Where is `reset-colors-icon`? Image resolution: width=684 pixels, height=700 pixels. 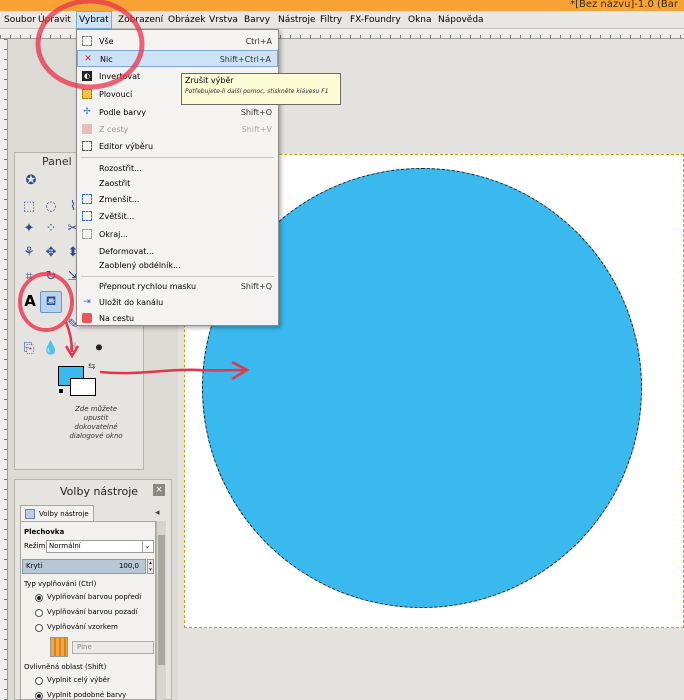 reset-colors-icon is located at coordinates (61, 391).